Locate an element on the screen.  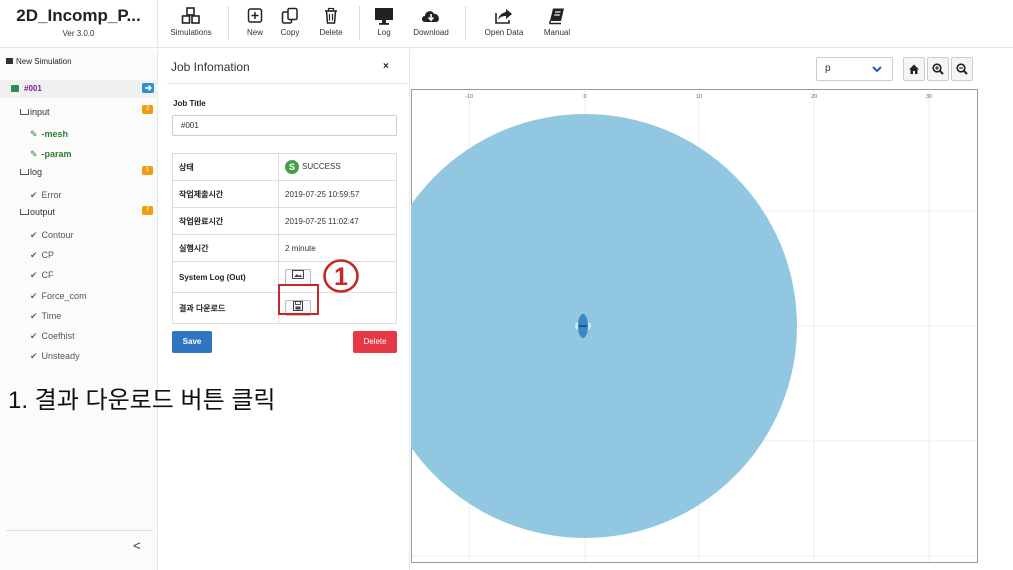
submit-time-value: 2019-07-25 10:59:57 is located at coordinates (337, 194).